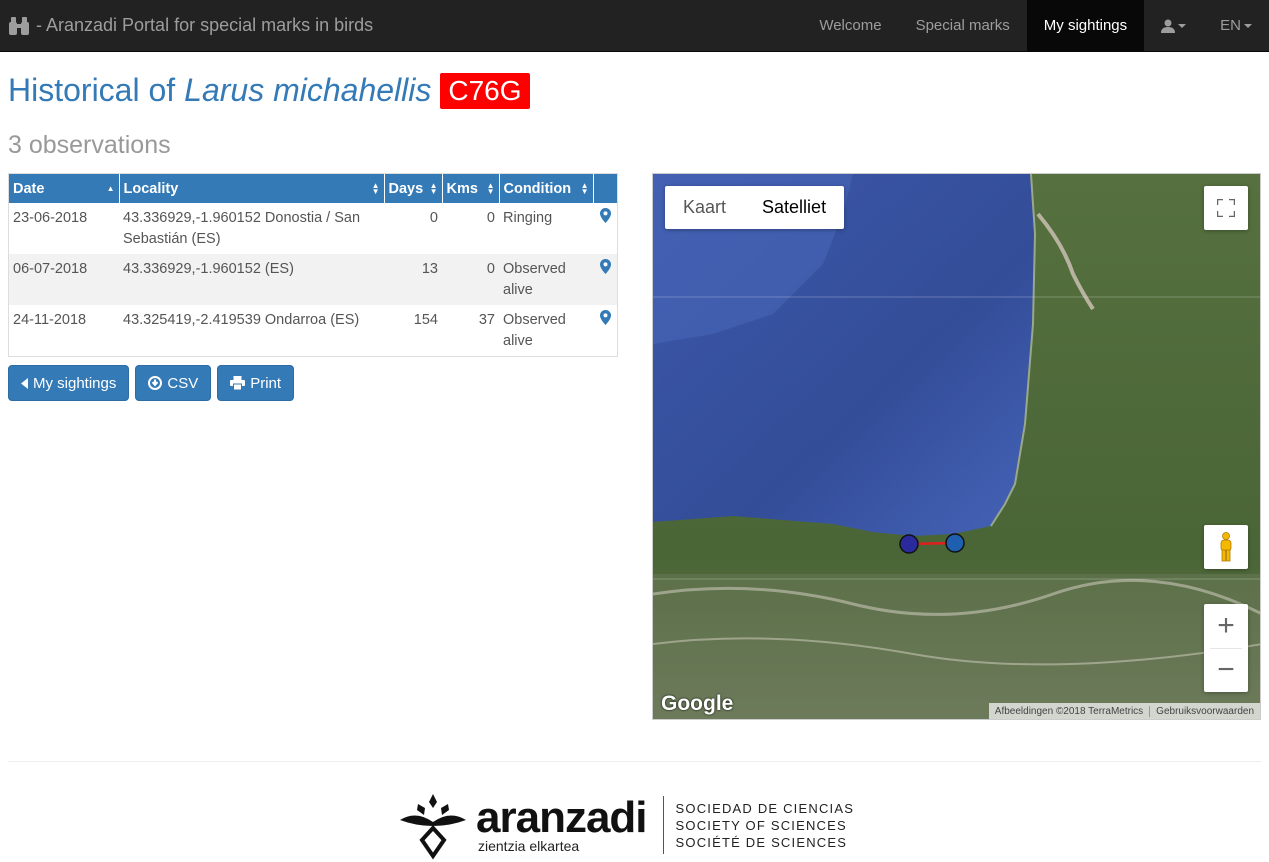 The height and width of the screenshot is (862, 1269). Describe the element at coordinates (19, 25) in the screenshot. I see `binoculars-icon` at that location.